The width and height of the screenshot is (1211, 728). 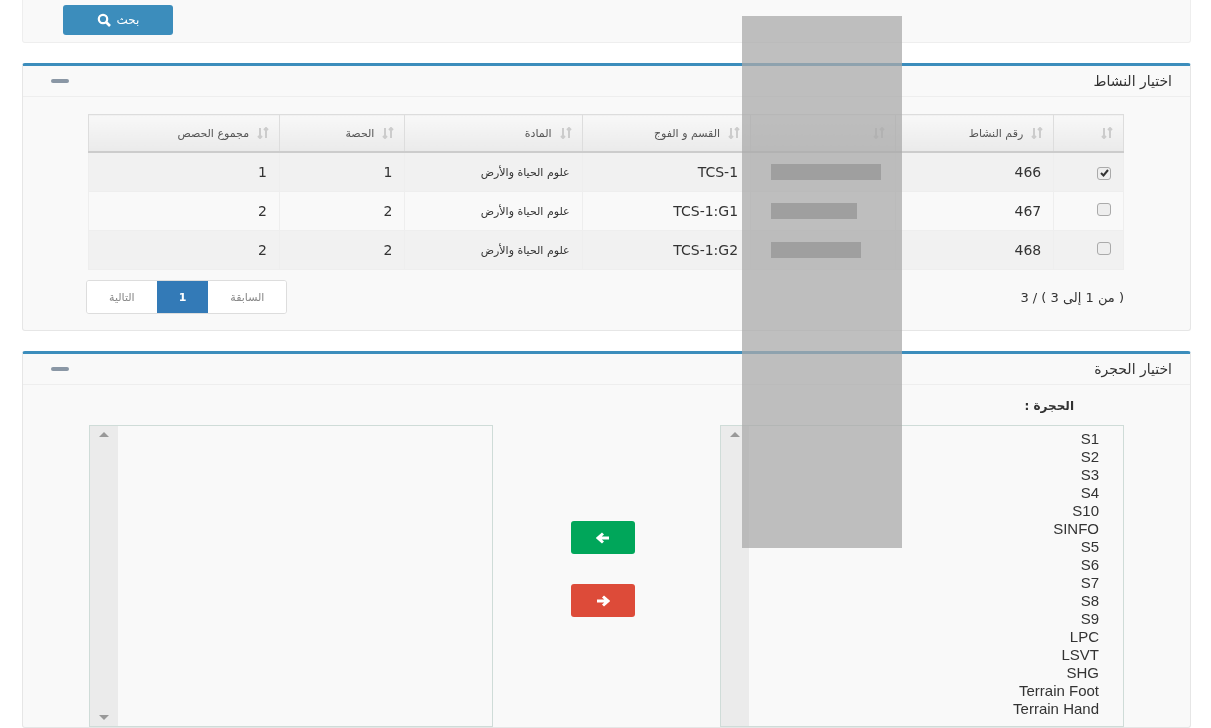 What do you see at coordinates (103, 20) in the screenshot?
I see `search-icon` at bounding box center [103, 20].